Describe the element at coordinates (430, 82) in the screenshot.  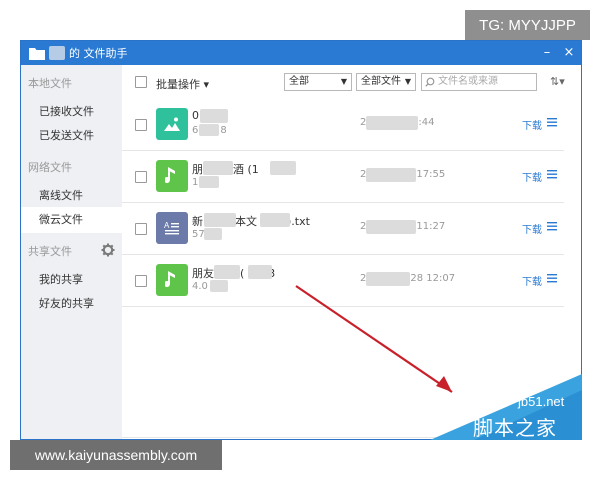
I see `search-icon` at that location.